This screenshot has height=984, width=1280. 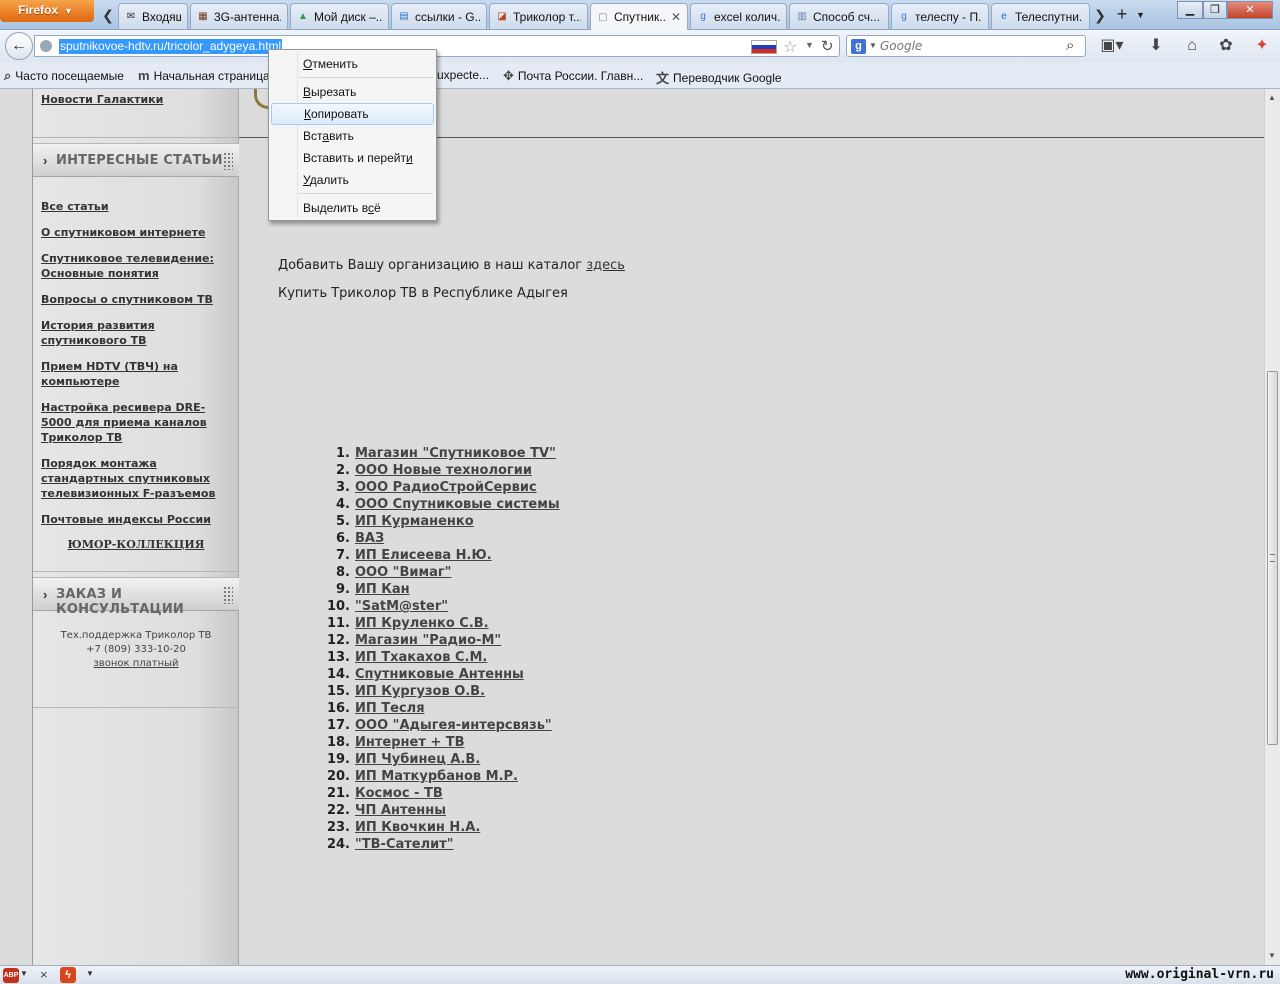 What do you see at coordinates (1215, 10) in the screenshot?
I see `maximize-button: ❐` at bounding box center [1215, 10].